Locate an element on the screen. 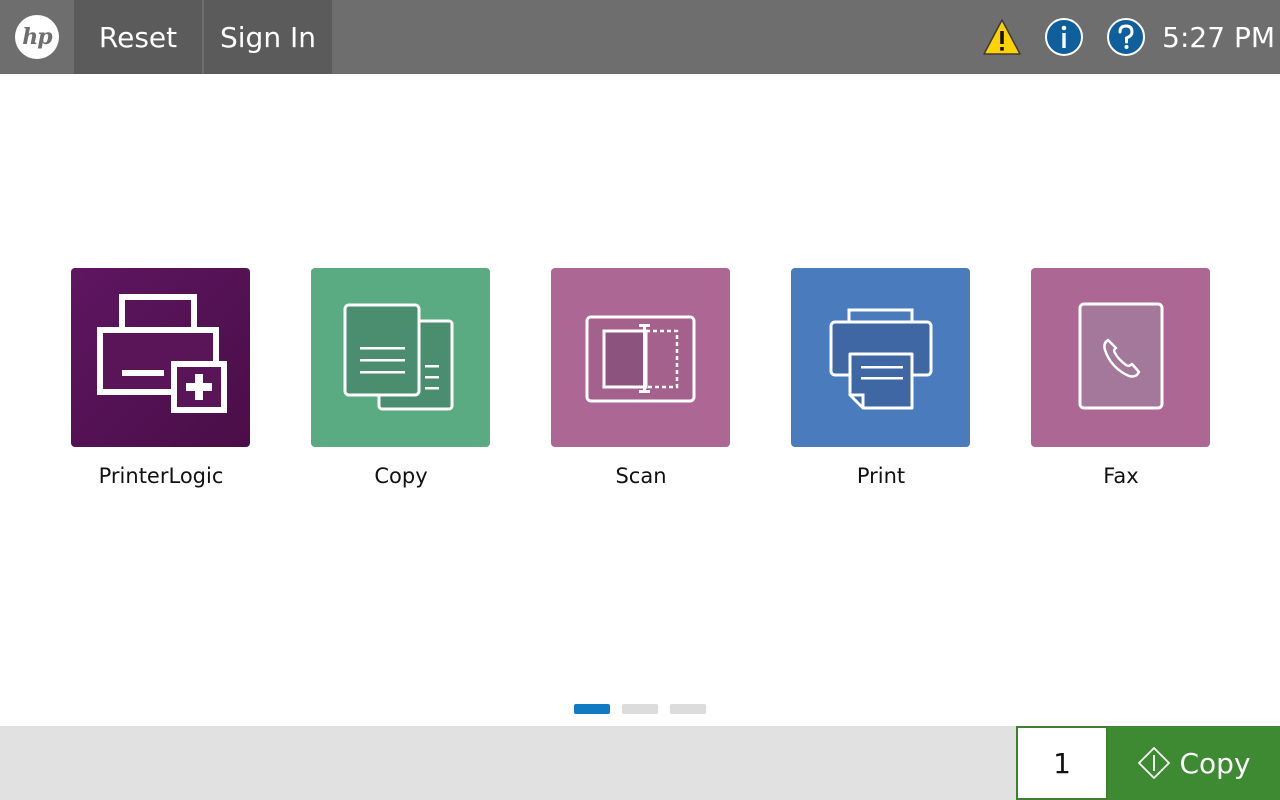 The image size is (1280, 800). copy-tile is located at coordinates (400, 357).